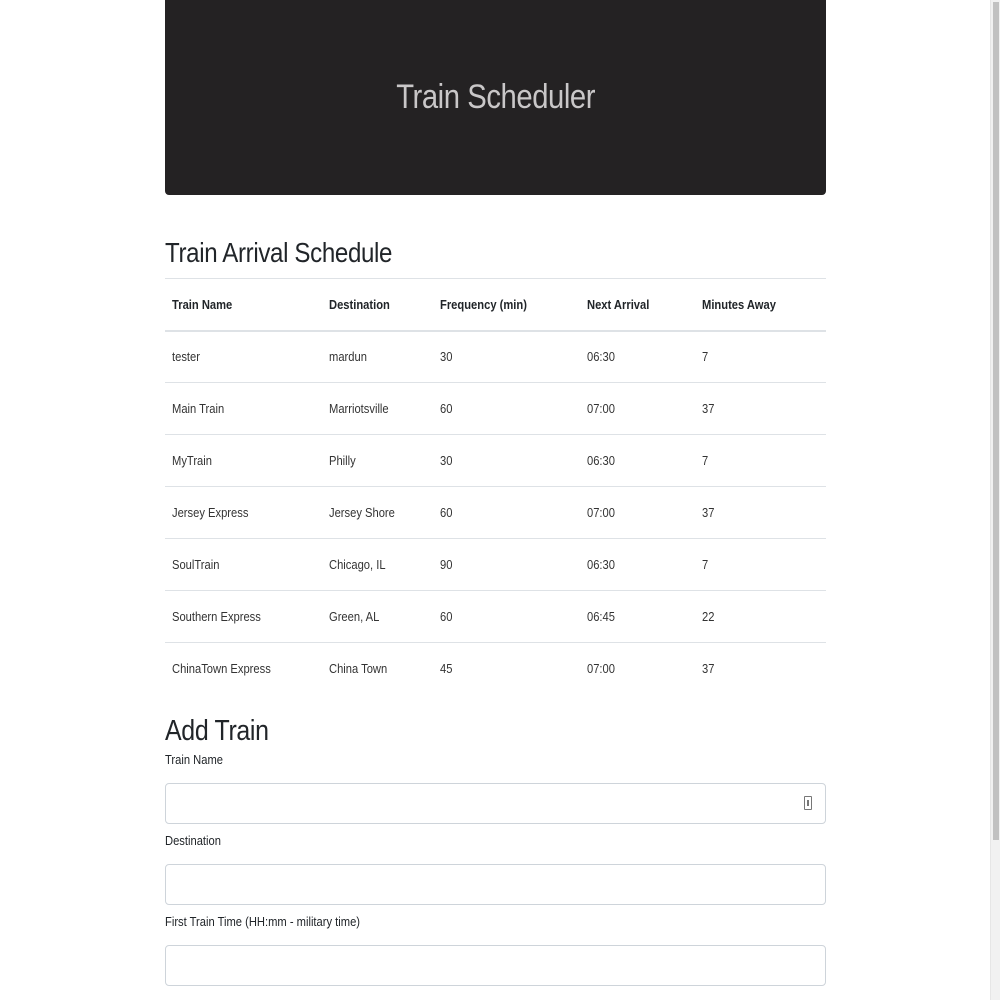 Image resolution: width=1000 pixels, height=1000 pixels. I want to click on first-train-wrap, so click(495, 965).